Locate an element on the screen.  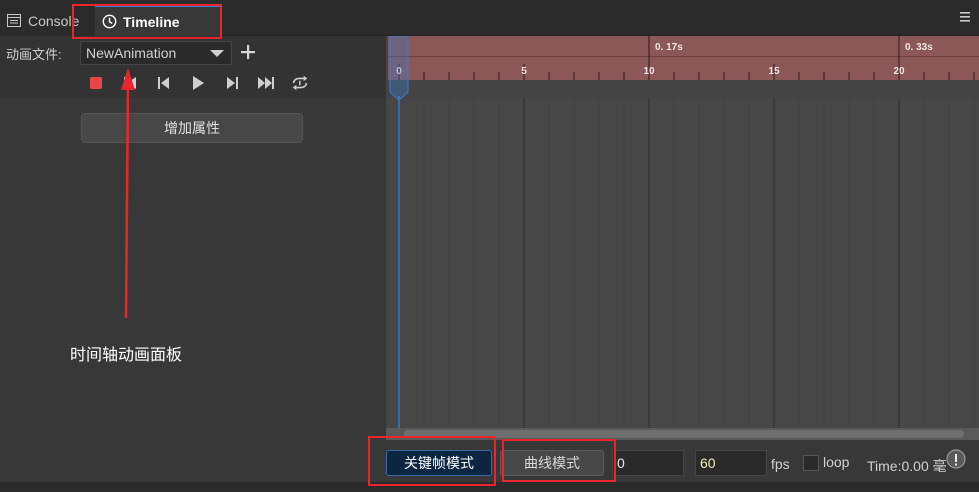
next-frame-icon is located at coordinates (232, 83).